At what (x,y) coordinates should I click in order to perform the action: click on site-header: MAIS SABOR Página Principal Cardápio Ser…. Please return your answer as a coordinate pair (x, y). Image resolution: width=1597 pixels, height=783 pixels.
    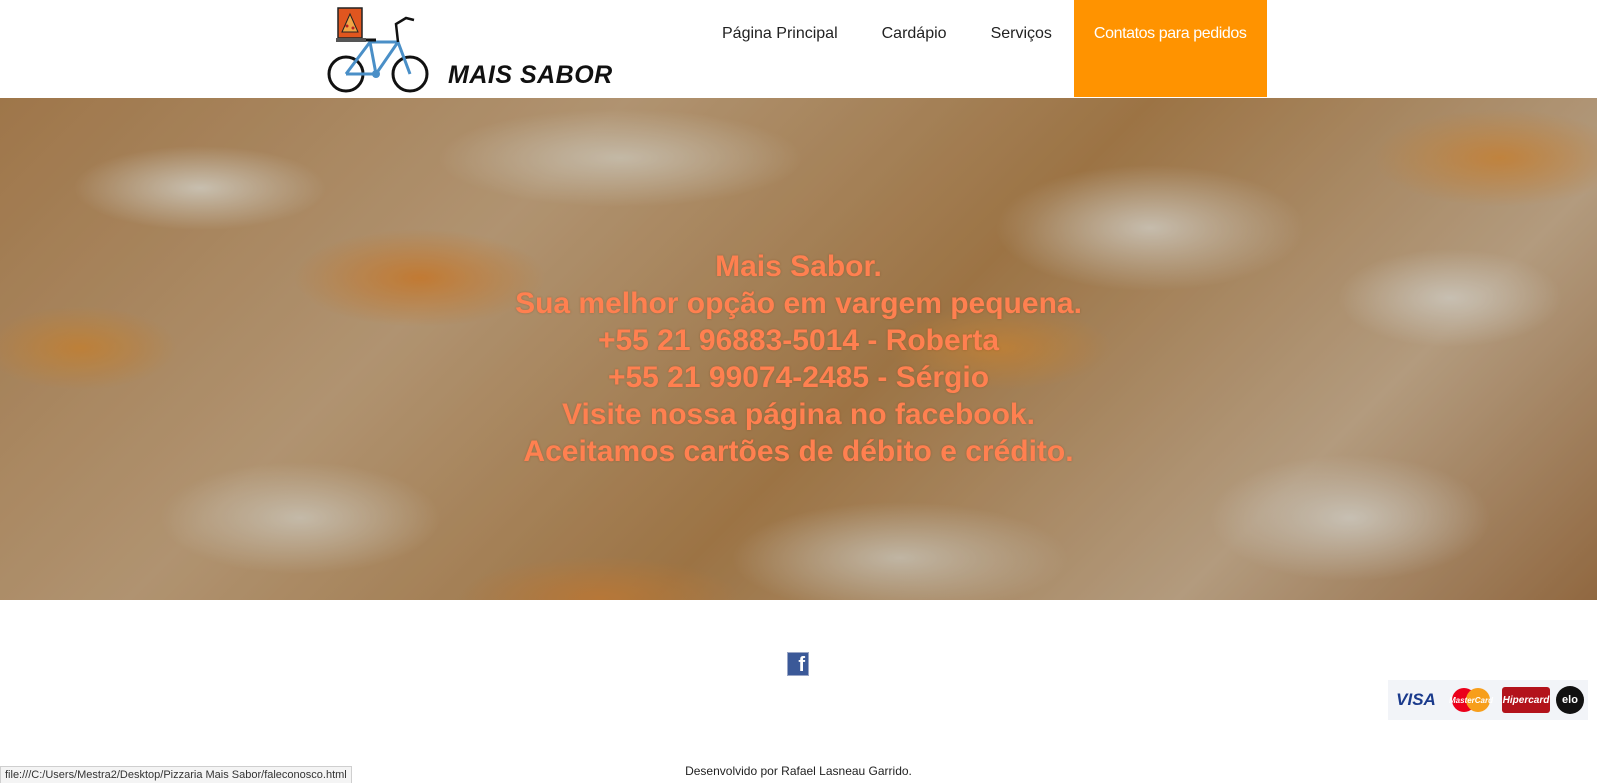
    Looking at the image, I should click on (798, 49).